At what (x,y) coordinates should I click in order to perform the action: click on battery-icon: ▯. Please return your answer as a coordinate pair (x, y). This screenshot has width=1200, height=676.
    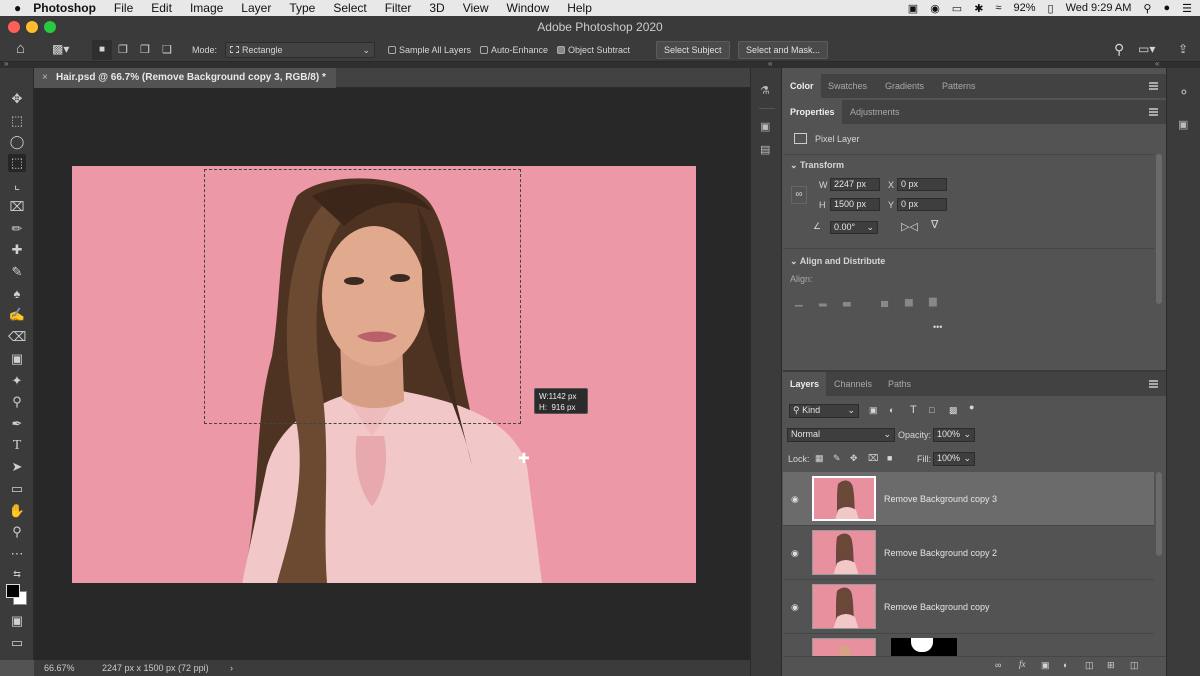
    Looking at the image, I should click on (1051, 8).